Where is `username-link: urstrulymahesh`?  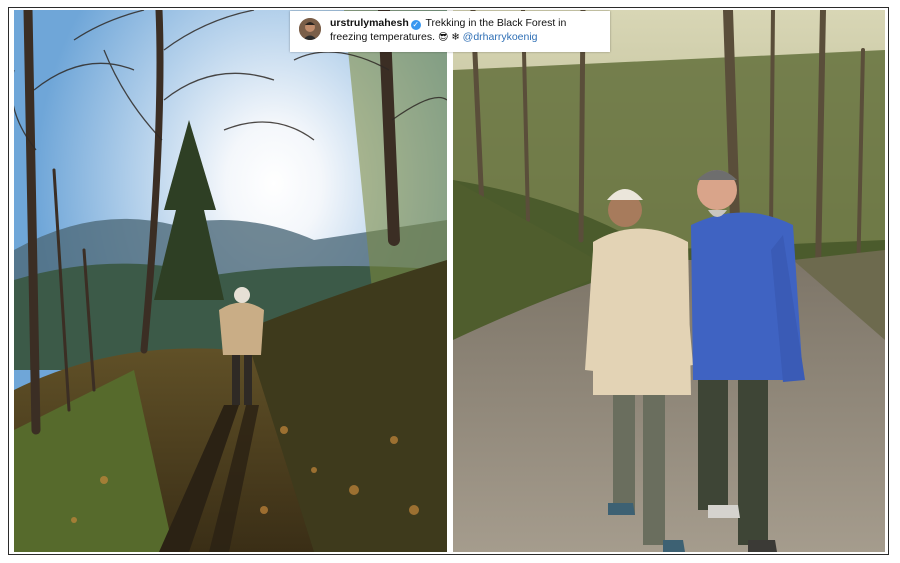 username-link: urstrulymahesh is located at coordinates (369, 23).